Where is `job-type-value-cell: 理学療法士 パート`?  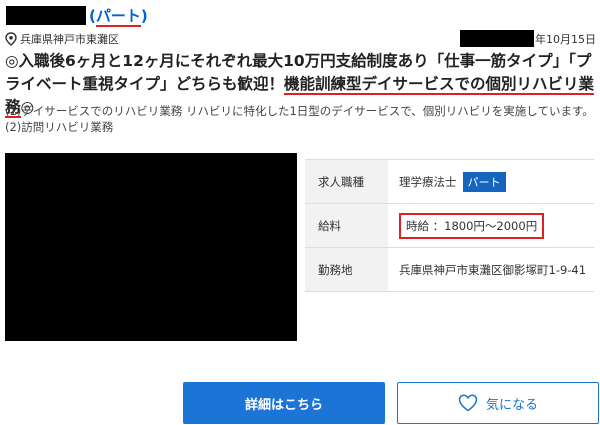 job-type-value-cell: 理学療法士 パート is located at coordinates (491, 181).